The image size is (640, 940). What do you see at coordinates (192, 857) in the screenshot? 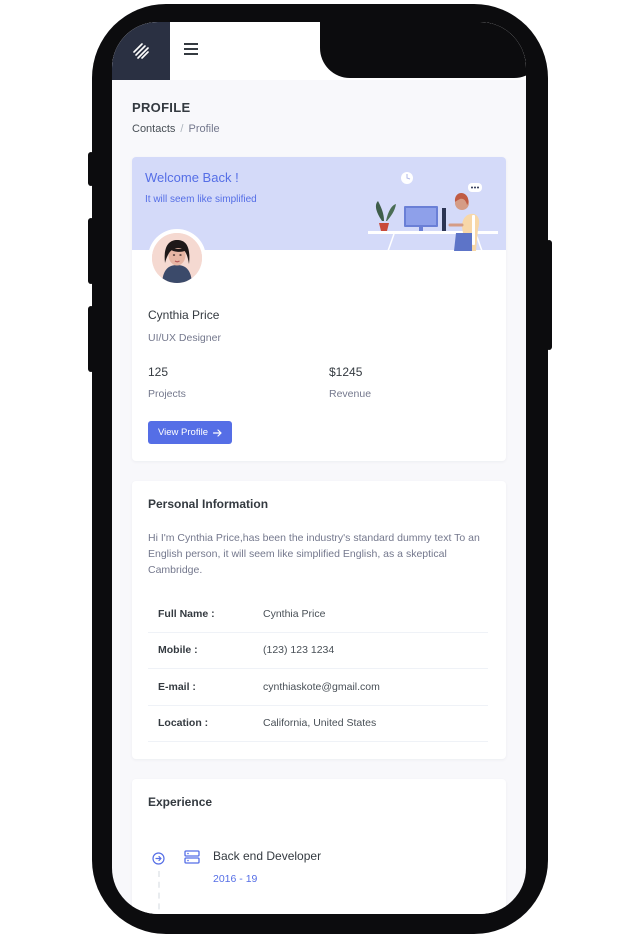
I see `server-icon` at bounding box center [192, 857].